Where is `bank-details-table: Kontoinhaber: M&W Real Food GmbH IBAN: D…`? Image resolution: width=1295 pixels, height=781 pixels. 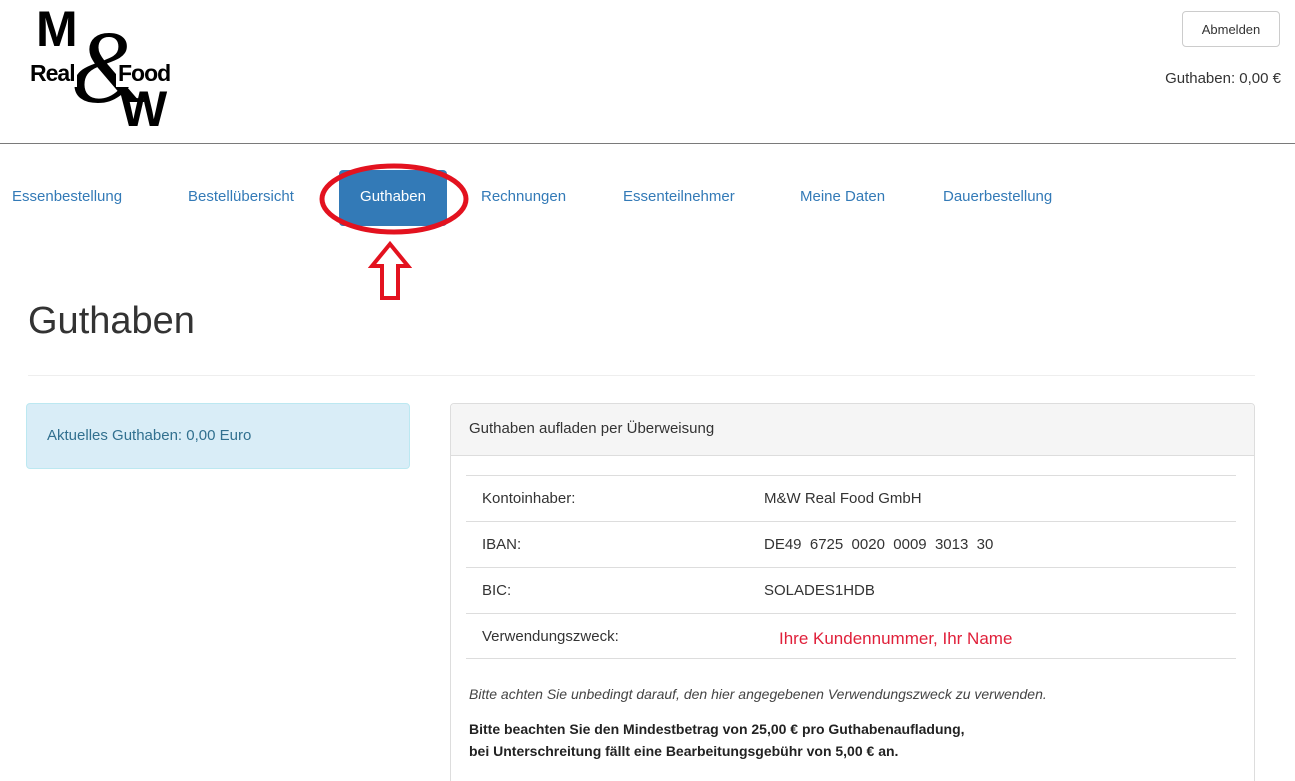
bank-details-table: Kontoinhaber: M&W Real Food GmbH IBAN: D… is located at coordinates (851, 567).